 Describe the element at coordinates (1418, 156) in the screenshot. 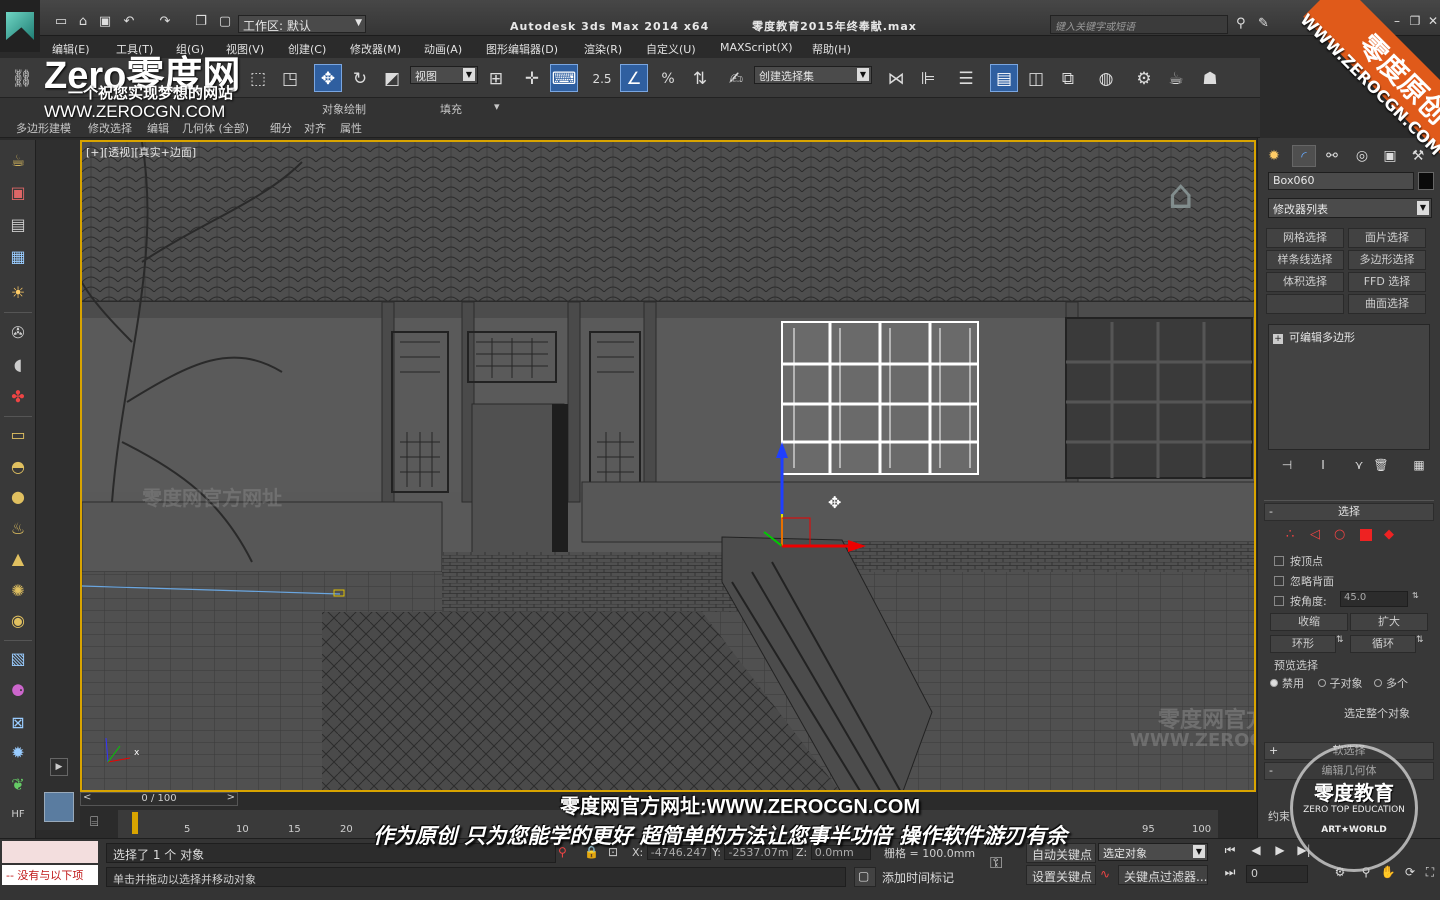

I see `utilities-tab-icon: ⚒` at that location.